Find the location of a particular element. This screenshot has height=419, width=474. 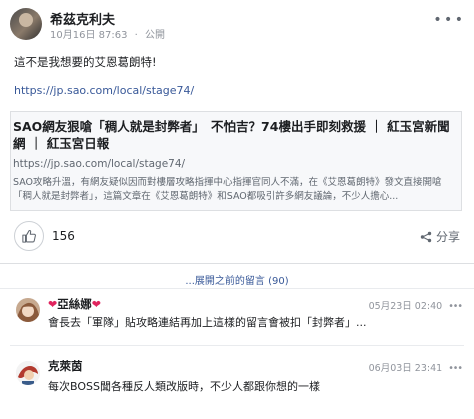

author-avatar is located at coordinates (26, 24).